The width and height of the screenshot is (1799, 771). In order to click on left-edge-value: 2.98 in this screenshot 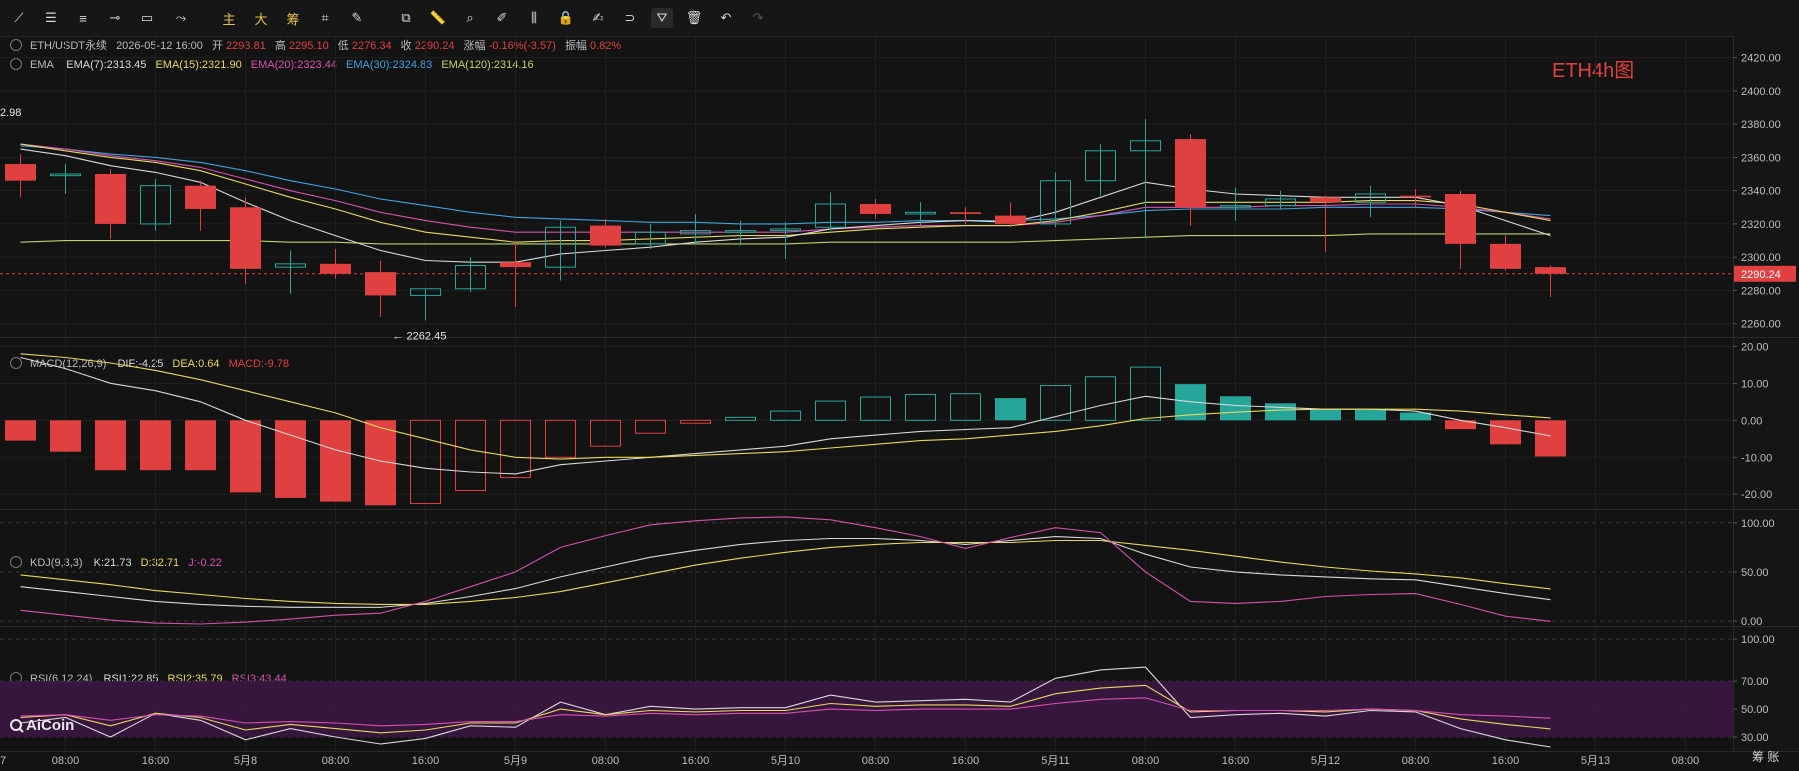, I will do `click(10, 113)`.